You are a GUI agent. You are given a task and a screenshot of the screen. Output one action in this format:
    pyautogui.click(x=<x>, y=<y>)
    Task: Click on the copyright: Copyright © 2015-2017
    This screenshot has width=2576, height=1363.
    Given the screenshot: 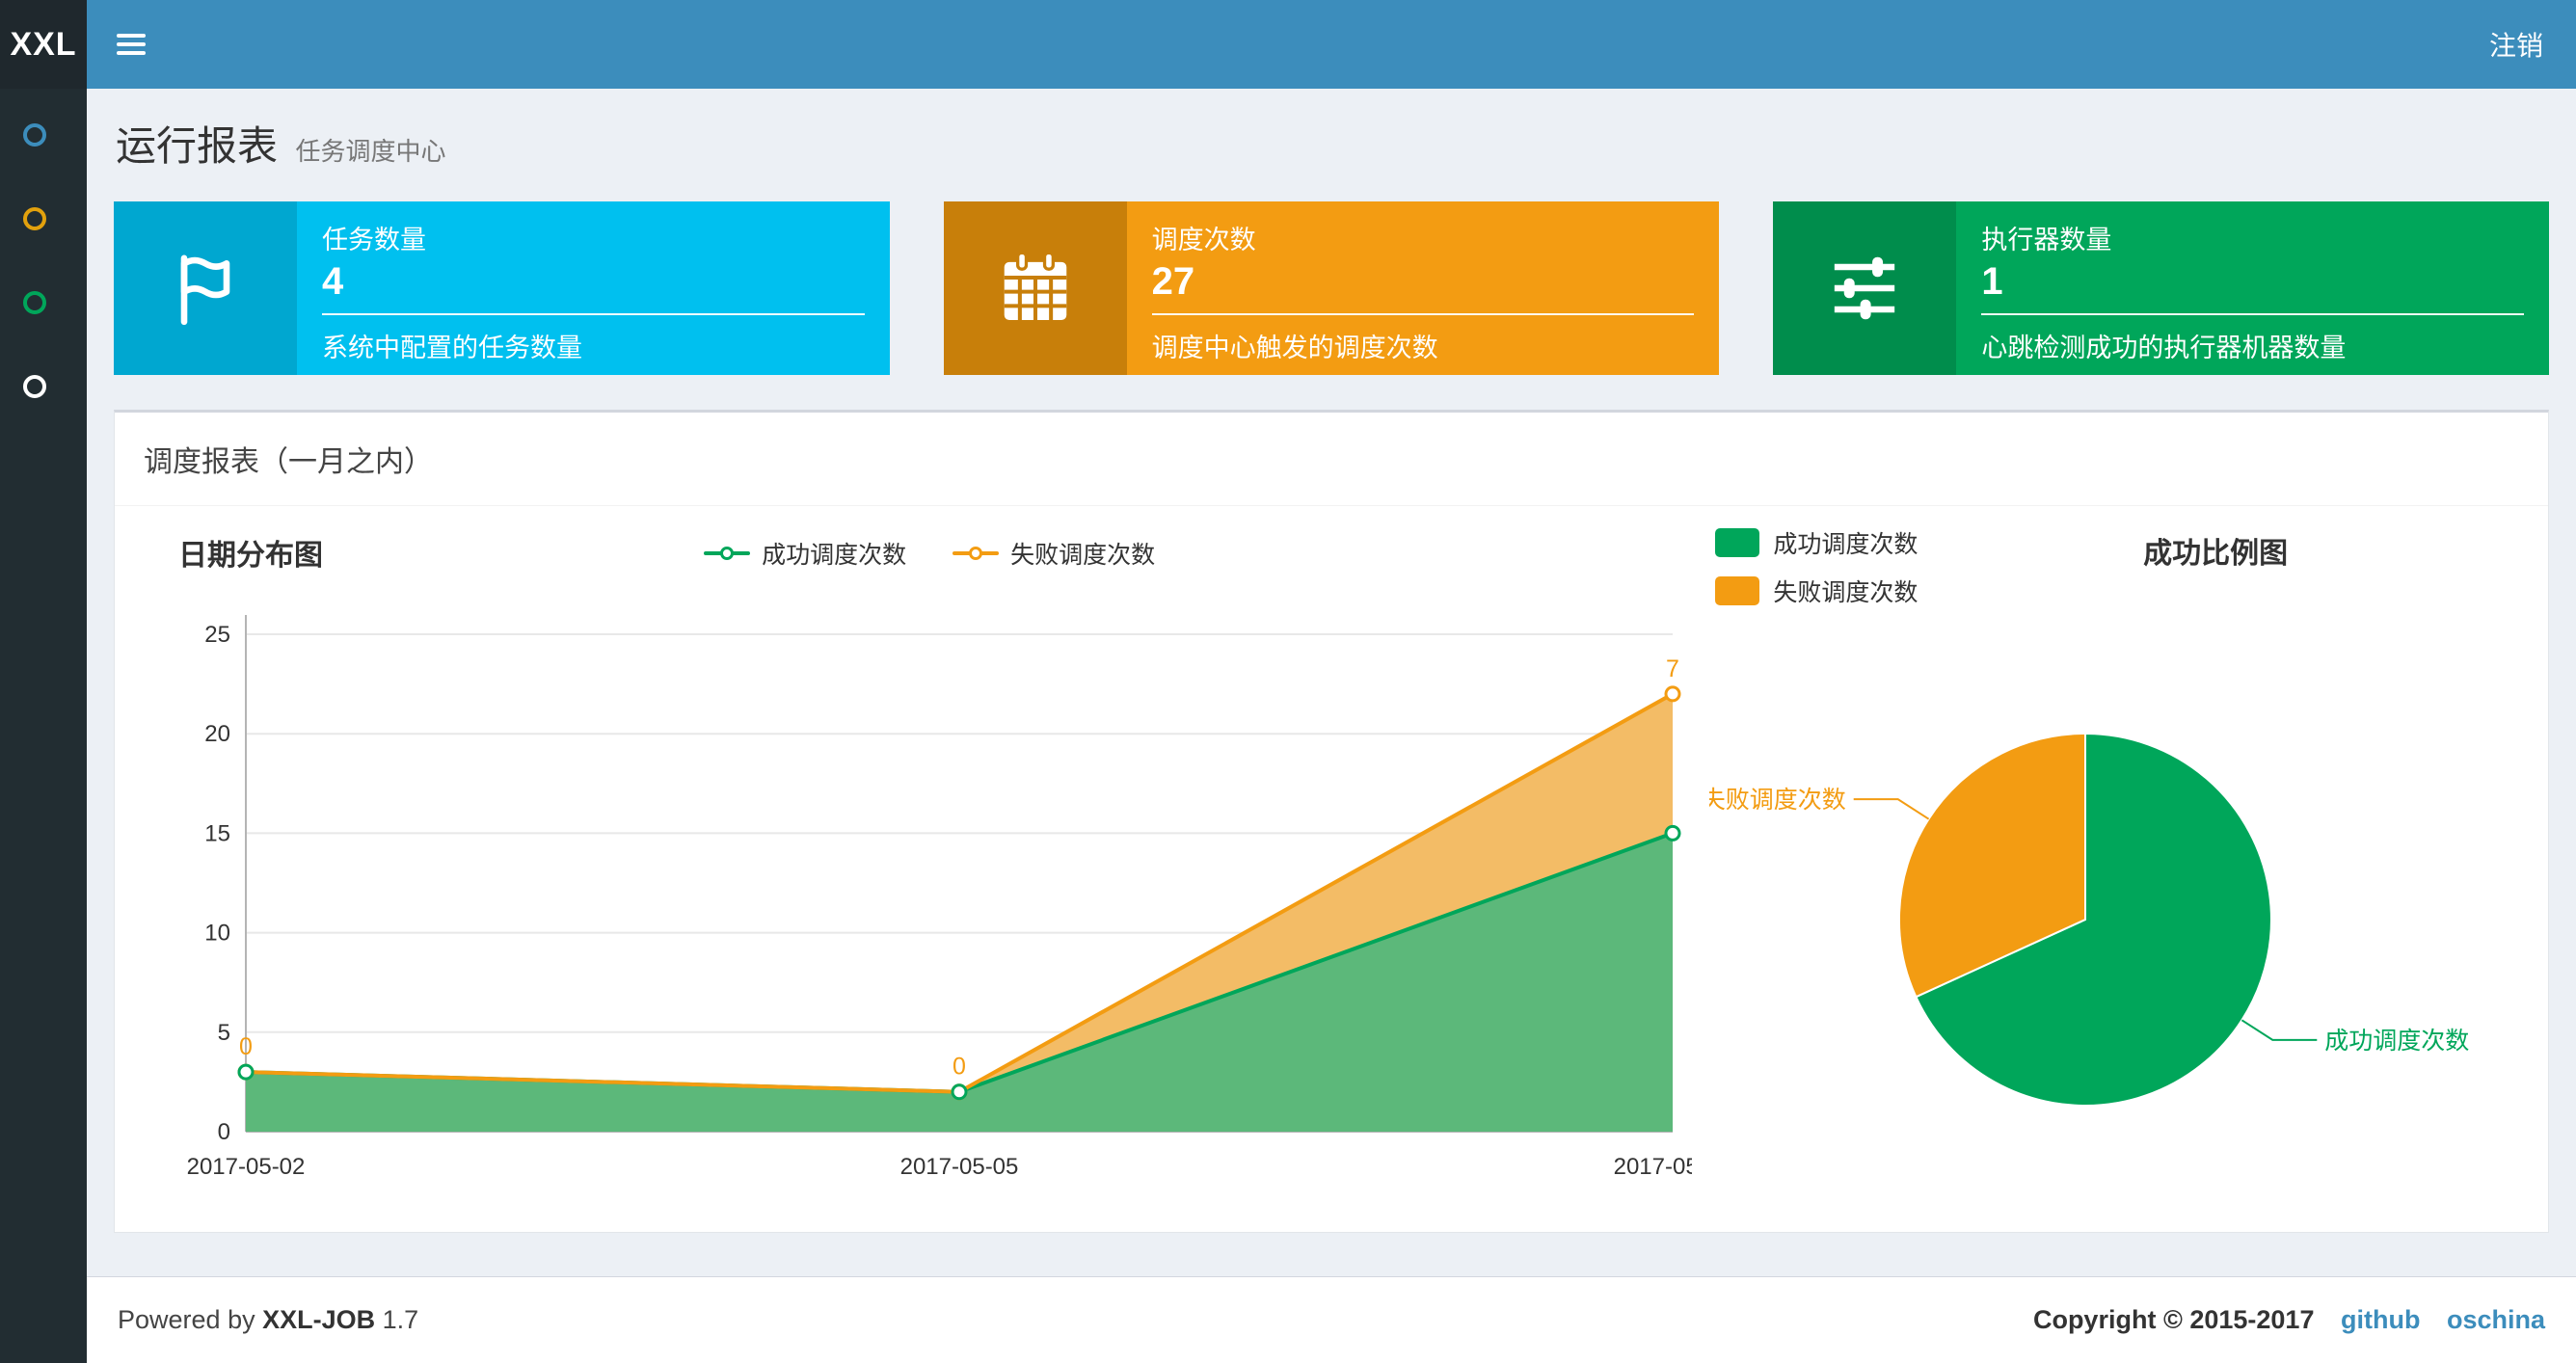 What is the action you would take?
    pyautogui.click(x=2173, y=1319)
    